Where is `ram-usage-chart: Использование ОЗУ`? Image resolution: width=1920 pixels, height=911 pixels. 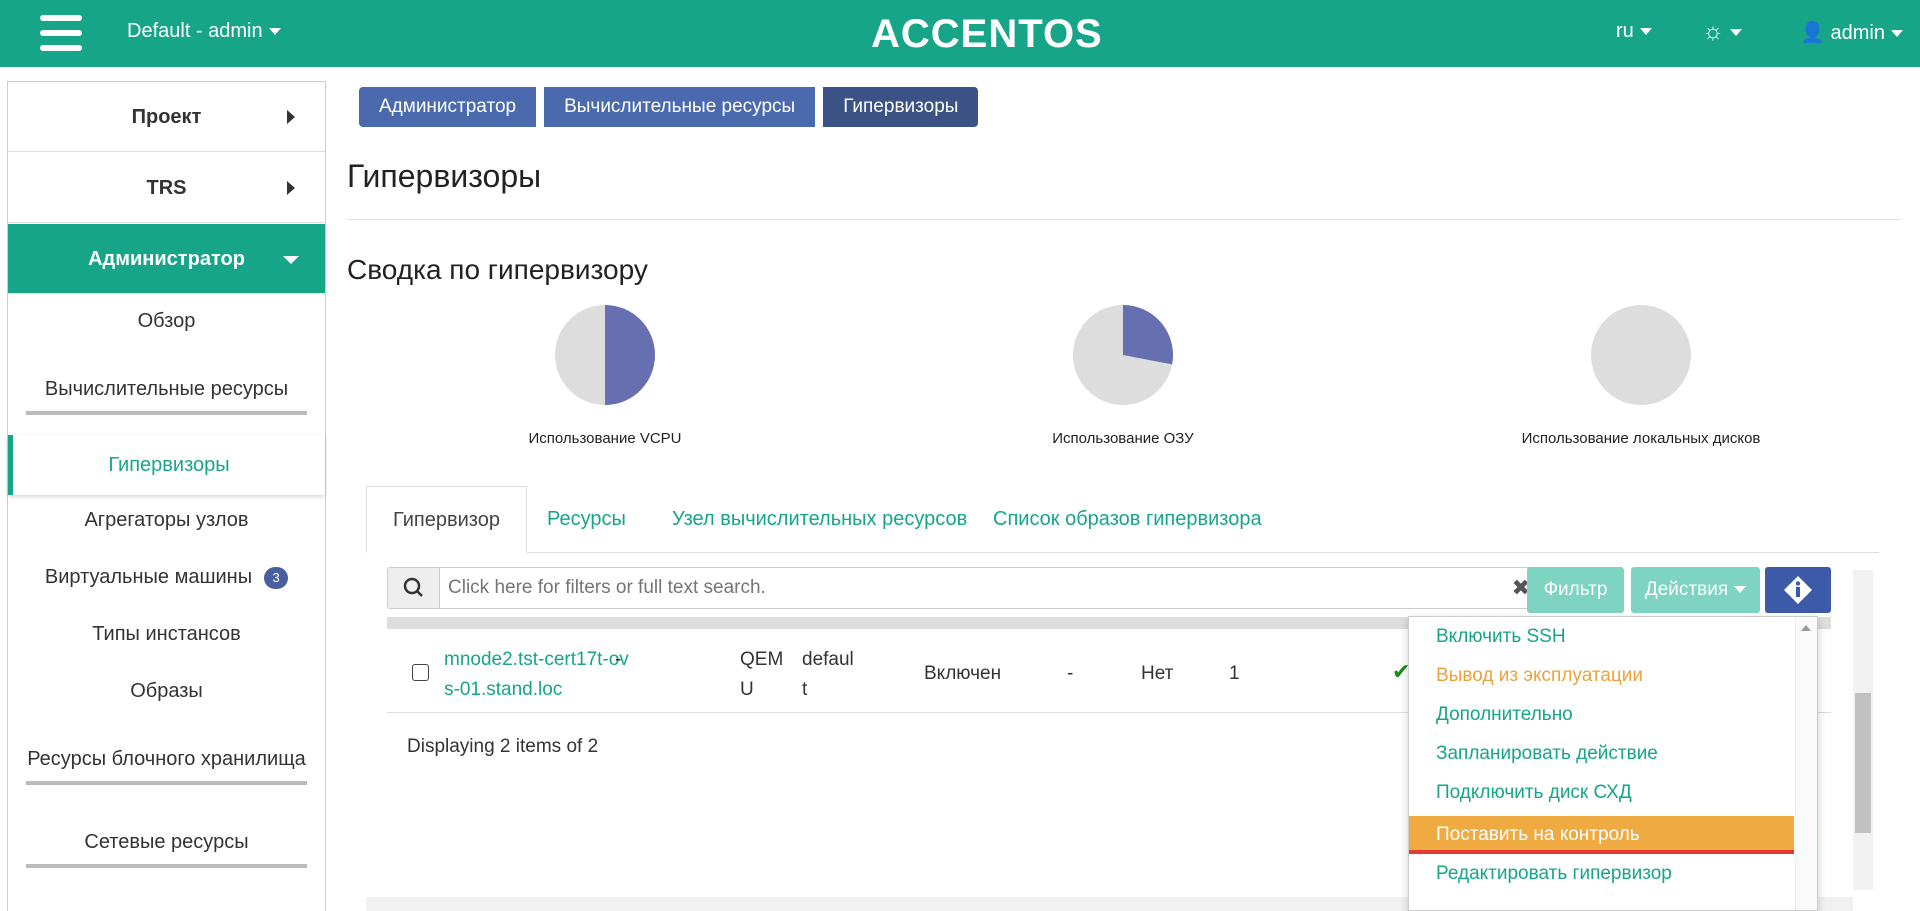 ram-usage-chart: Использование ОЗУ is located at coordinates (1123, 376).